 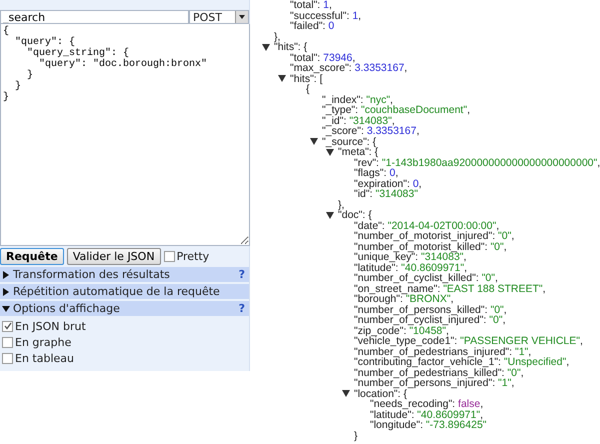 What do you see at coordinates (356, 152) in the screenshot?
I see `json-key: "meta":` at bounding box center [356, 152].